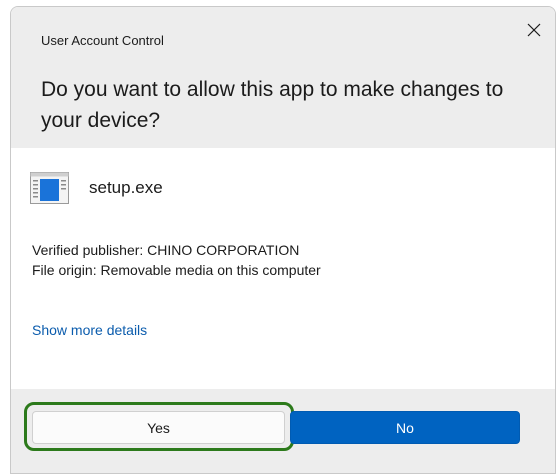  I want to click on yes-button: Yes, so click(158, 427).